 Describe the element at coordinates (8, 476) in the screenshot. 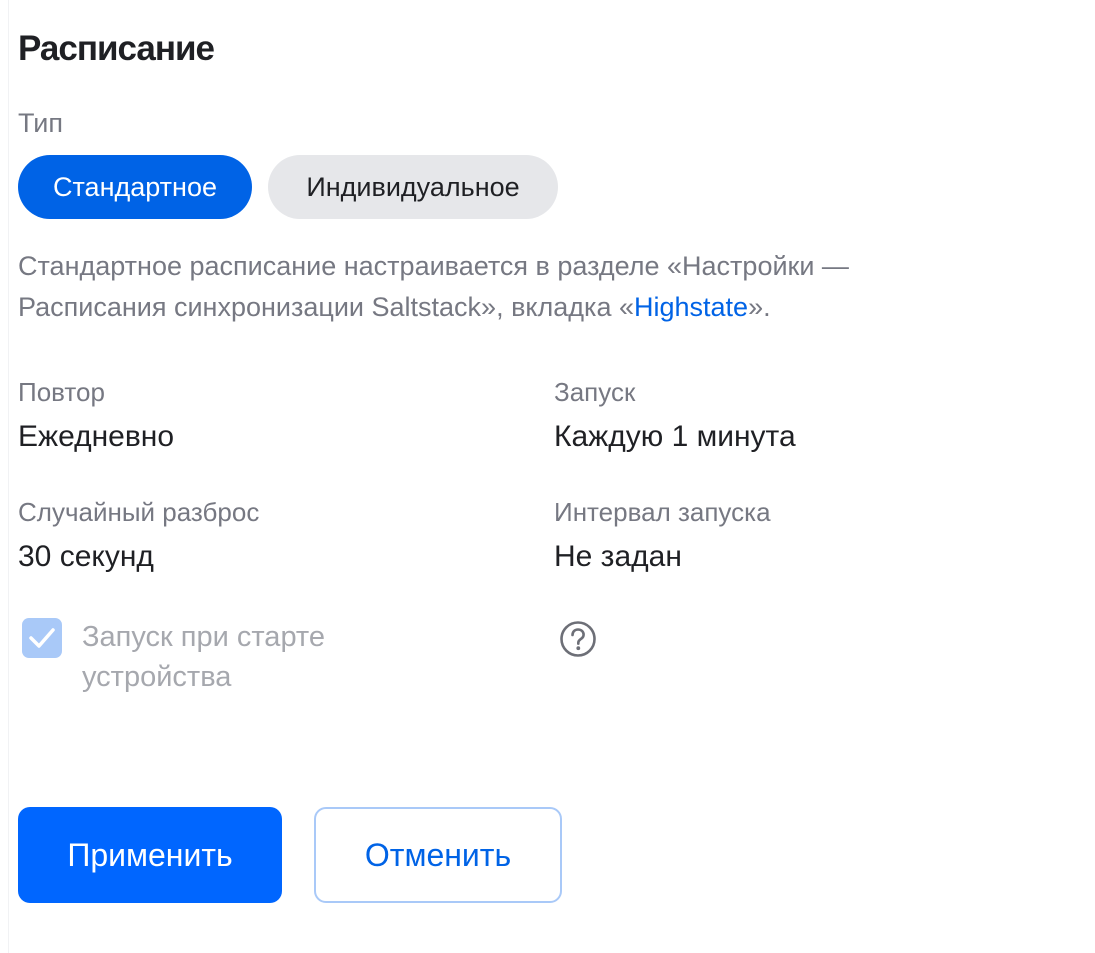

I see `panel-left-edge` at that location.